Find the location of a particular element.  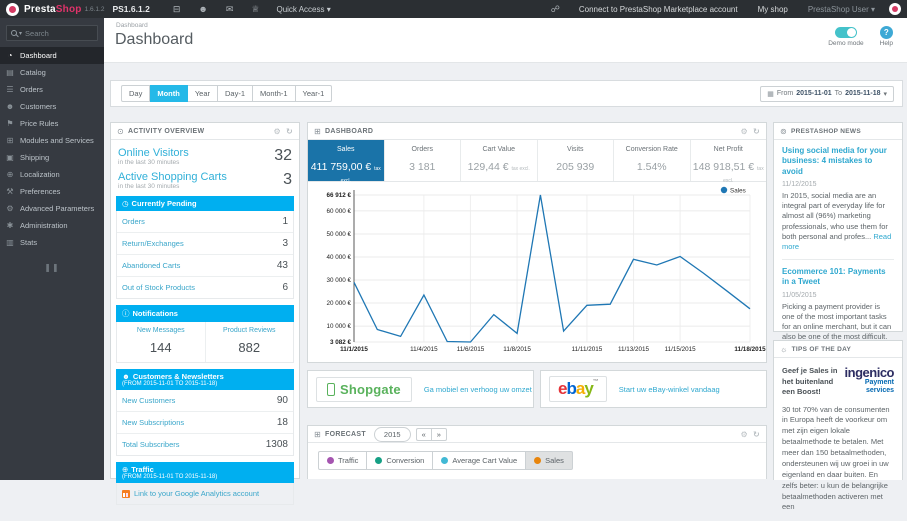

forecast-next-button: » is located at coordinates (439, 434).